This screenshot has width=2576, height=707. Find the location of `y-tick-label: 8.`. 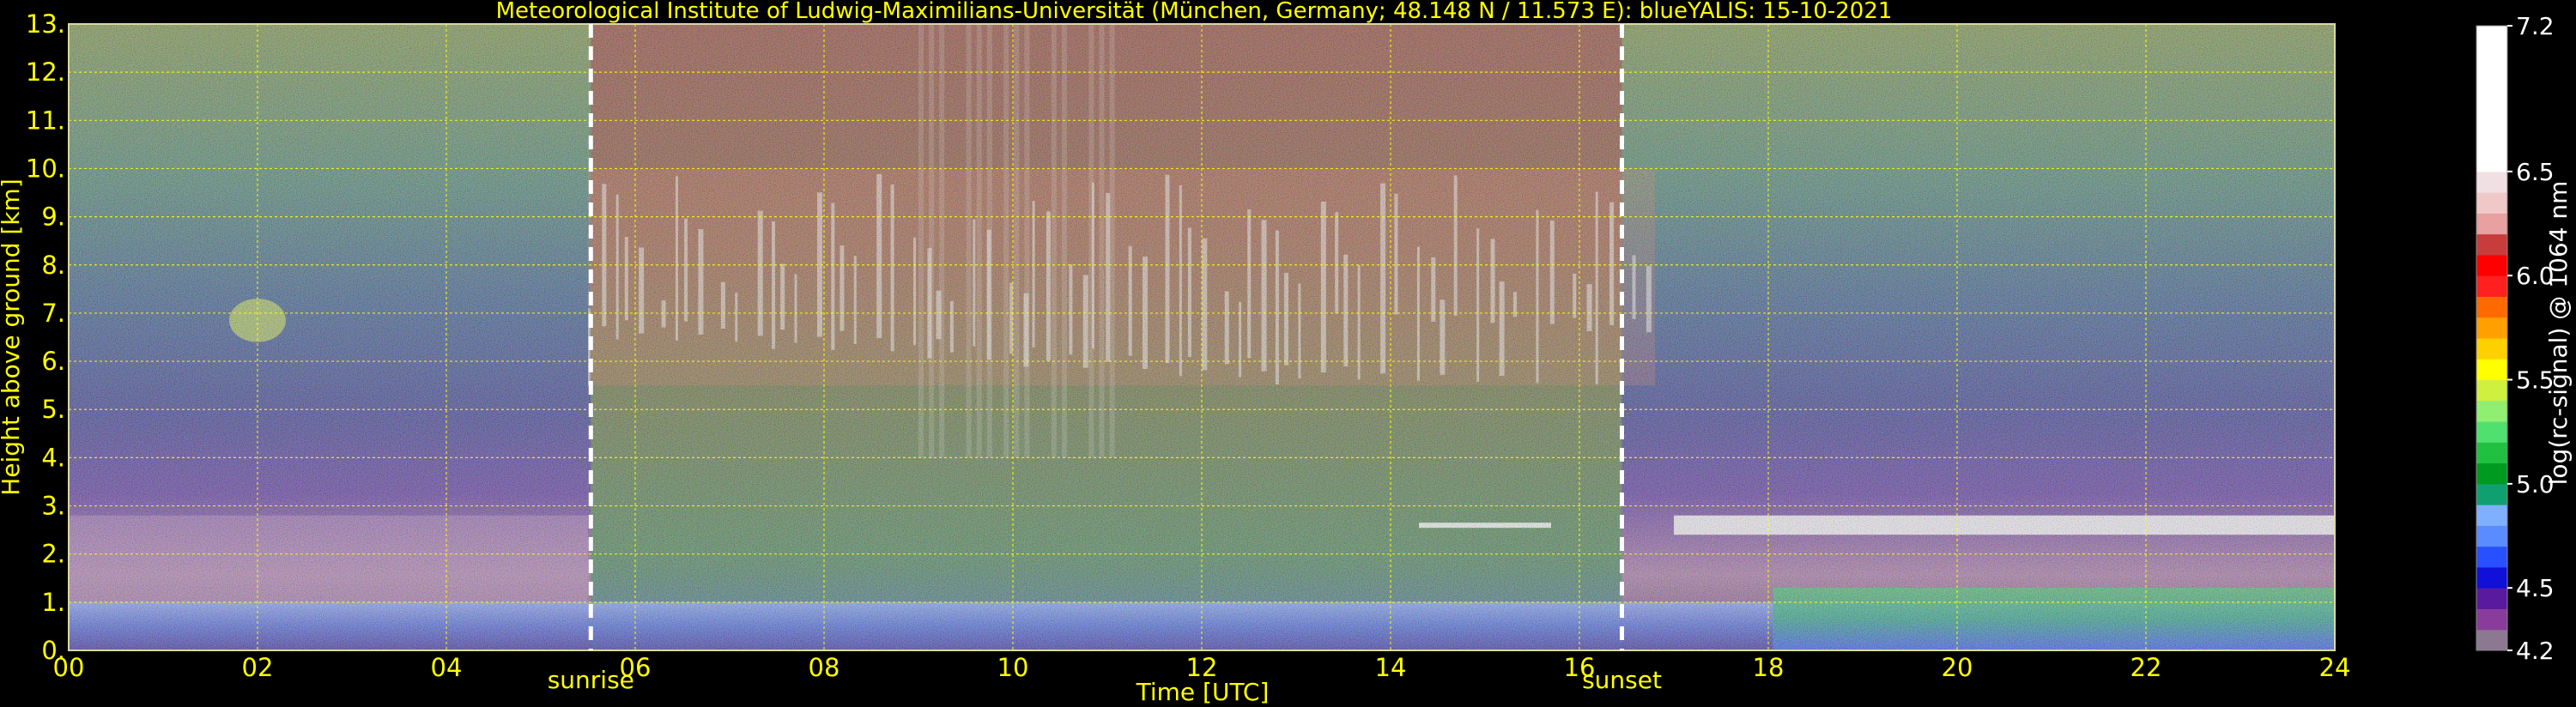

y-tick-label: 8. is located at coordinates (53, 265).